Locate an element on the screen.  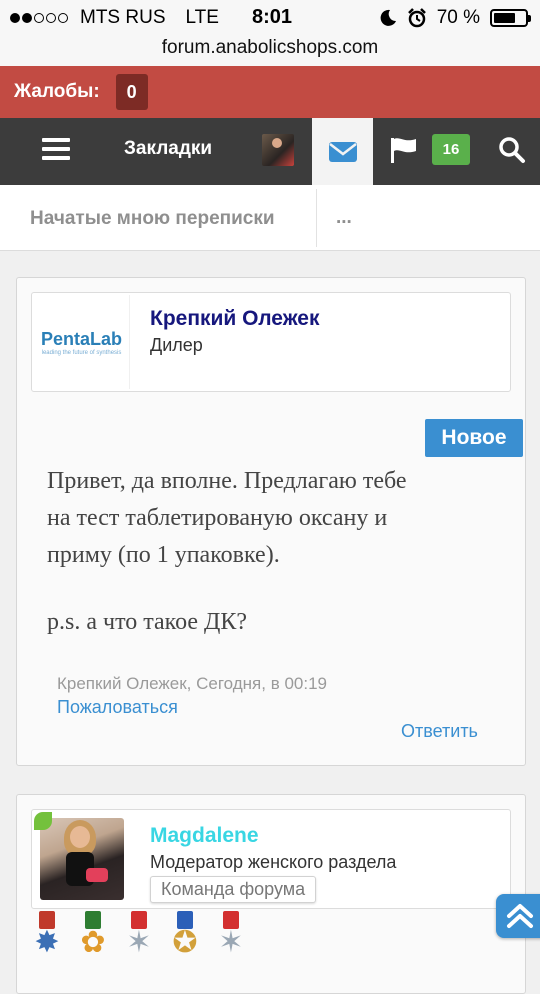
menu-icon is located at coordinates (56, 149).